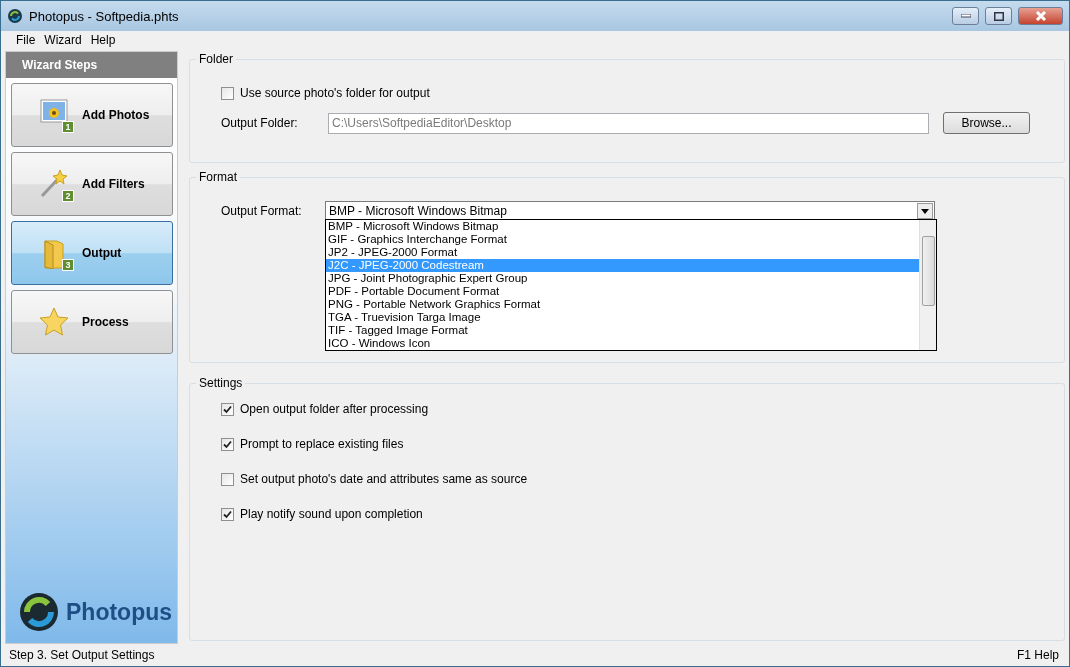  What do you see at coordinates (384, 479) in the screenshot?
I see `checkbox-label: Set output photo's date and attributes same as source` at bounding box center [384, 479].